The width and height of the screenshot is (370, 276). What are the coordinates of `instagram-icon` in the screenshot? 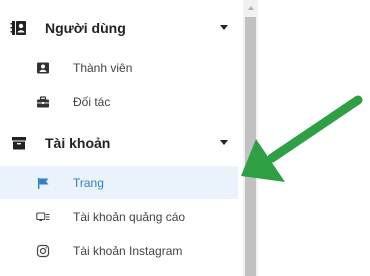 It's located at (43, 251).